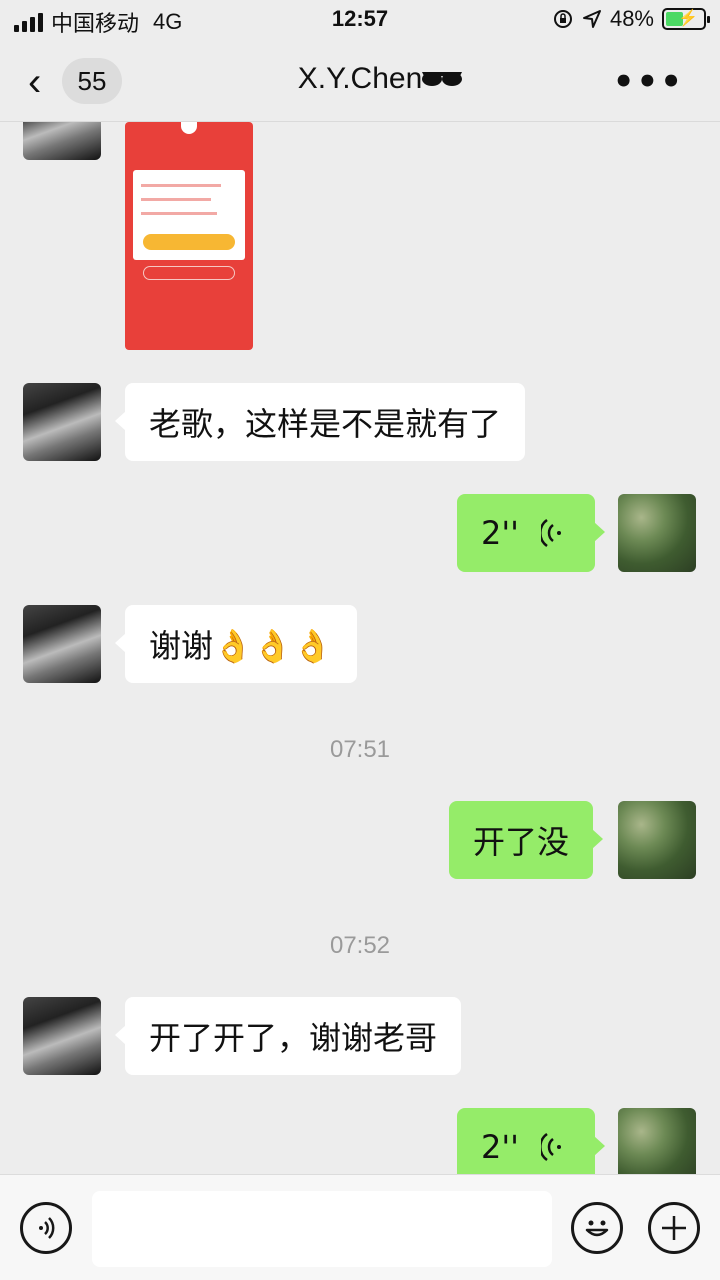 Image resolution: width=720 pixels, height=1280 pixels. Describe the element at coordinates (686, 19) in the screenshot. I see `battery-icon: ⚡` at that location.